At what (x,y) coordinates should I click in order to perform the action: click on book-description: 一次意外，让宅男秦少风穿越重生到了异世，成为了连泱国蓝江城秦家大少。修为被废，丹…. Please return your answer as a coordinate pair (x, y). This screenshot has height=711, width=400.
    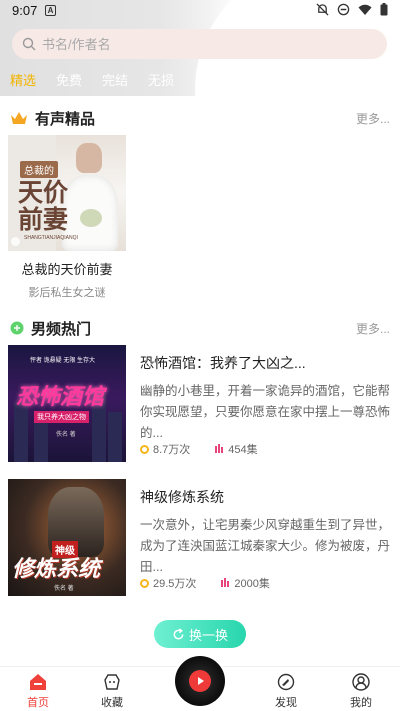
    Looking at the image, I should click on (265, 546).